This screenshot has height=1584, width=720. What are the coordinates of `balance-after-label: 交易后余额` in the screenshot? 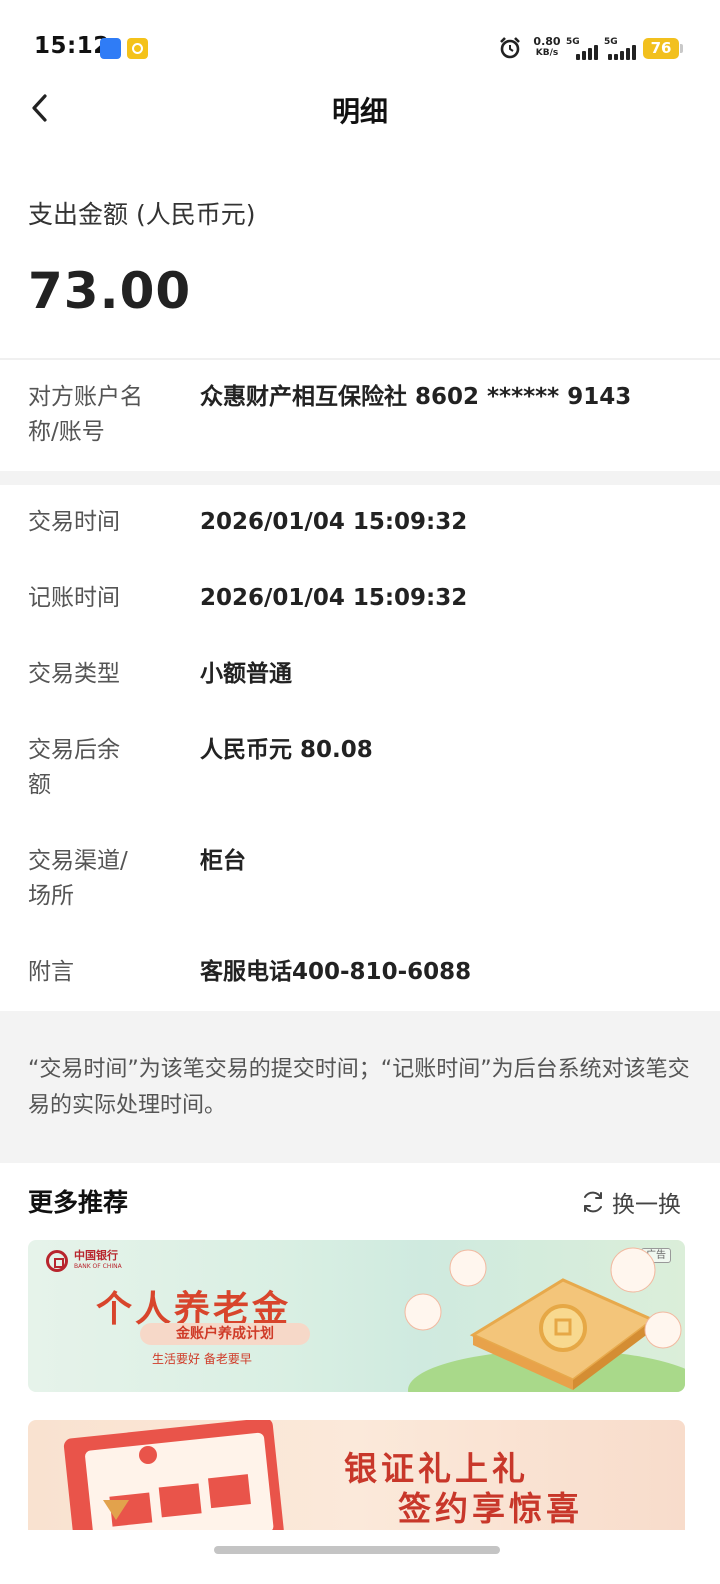 It's located at (74, 767).